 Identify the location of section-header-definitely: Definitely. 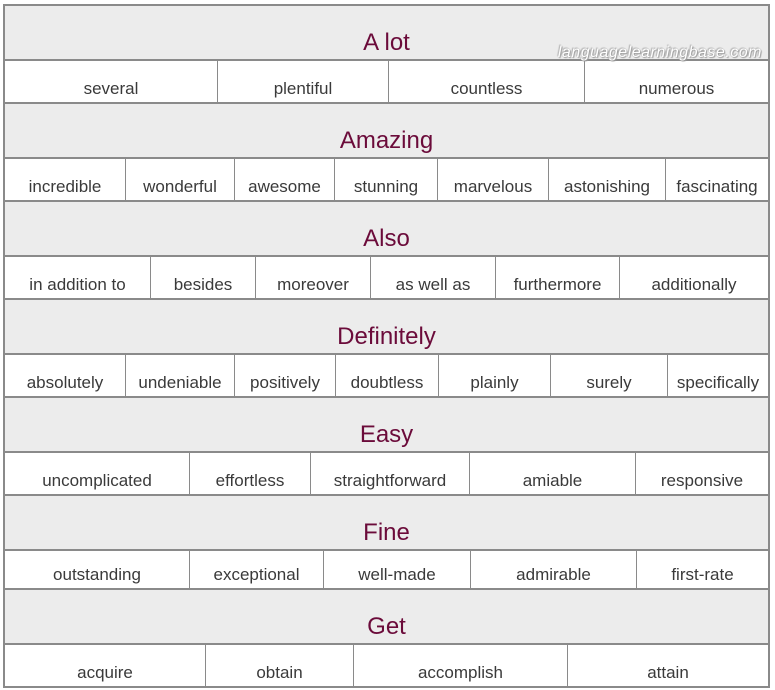
(386, 327).